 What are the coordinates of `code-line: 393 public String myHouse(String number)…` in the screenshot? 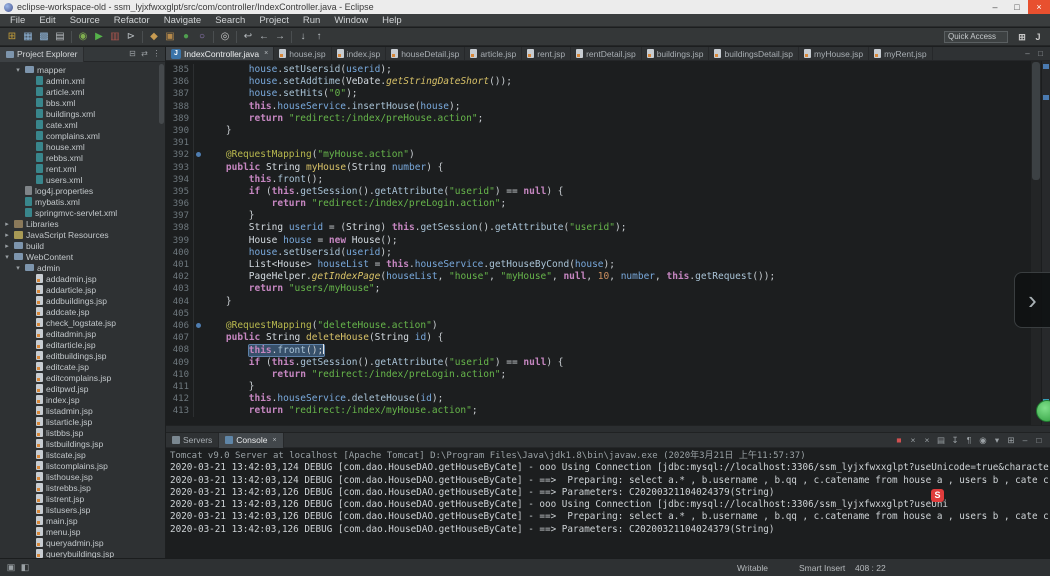 It's located at (598, 167).